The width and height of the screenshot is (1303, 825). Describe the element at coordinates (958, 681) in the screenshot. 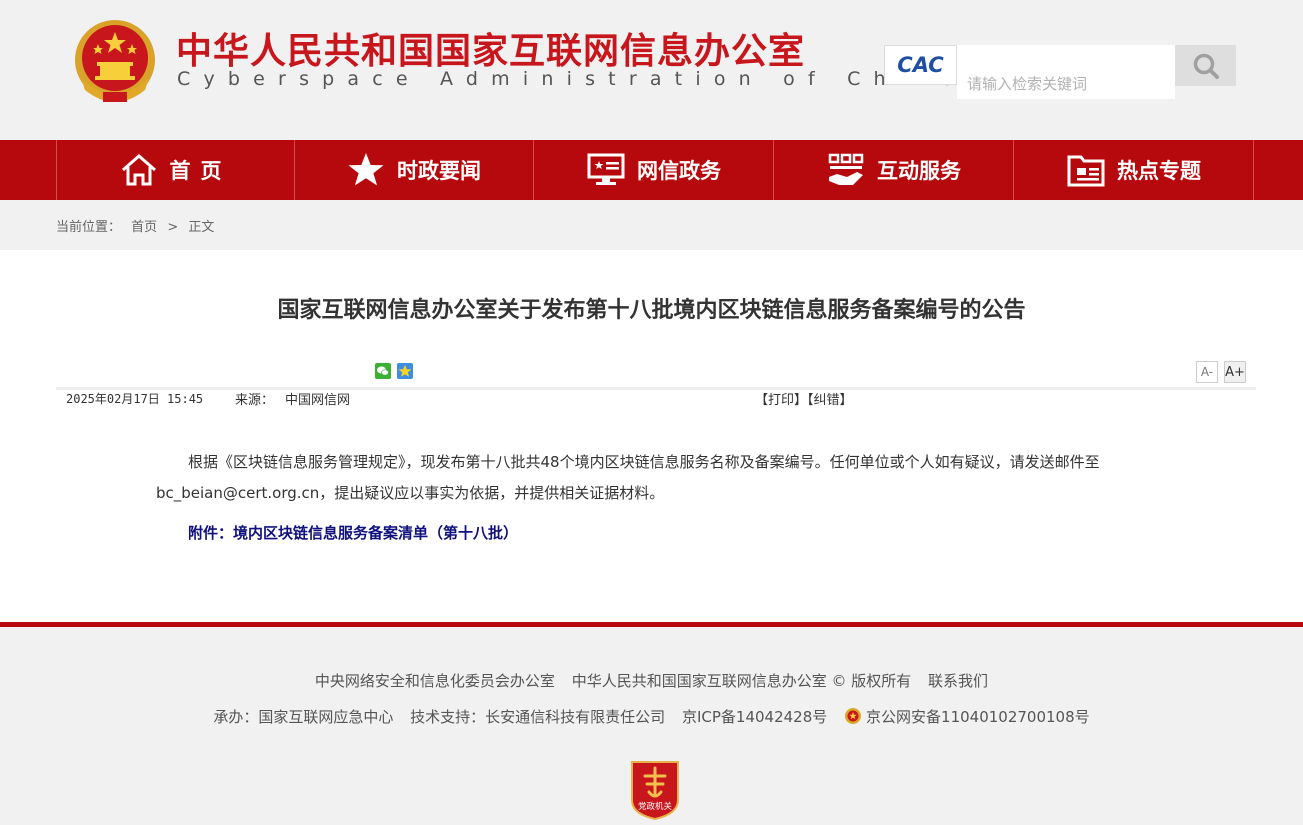

I see `contact-us-link: 联系我们` at that location.